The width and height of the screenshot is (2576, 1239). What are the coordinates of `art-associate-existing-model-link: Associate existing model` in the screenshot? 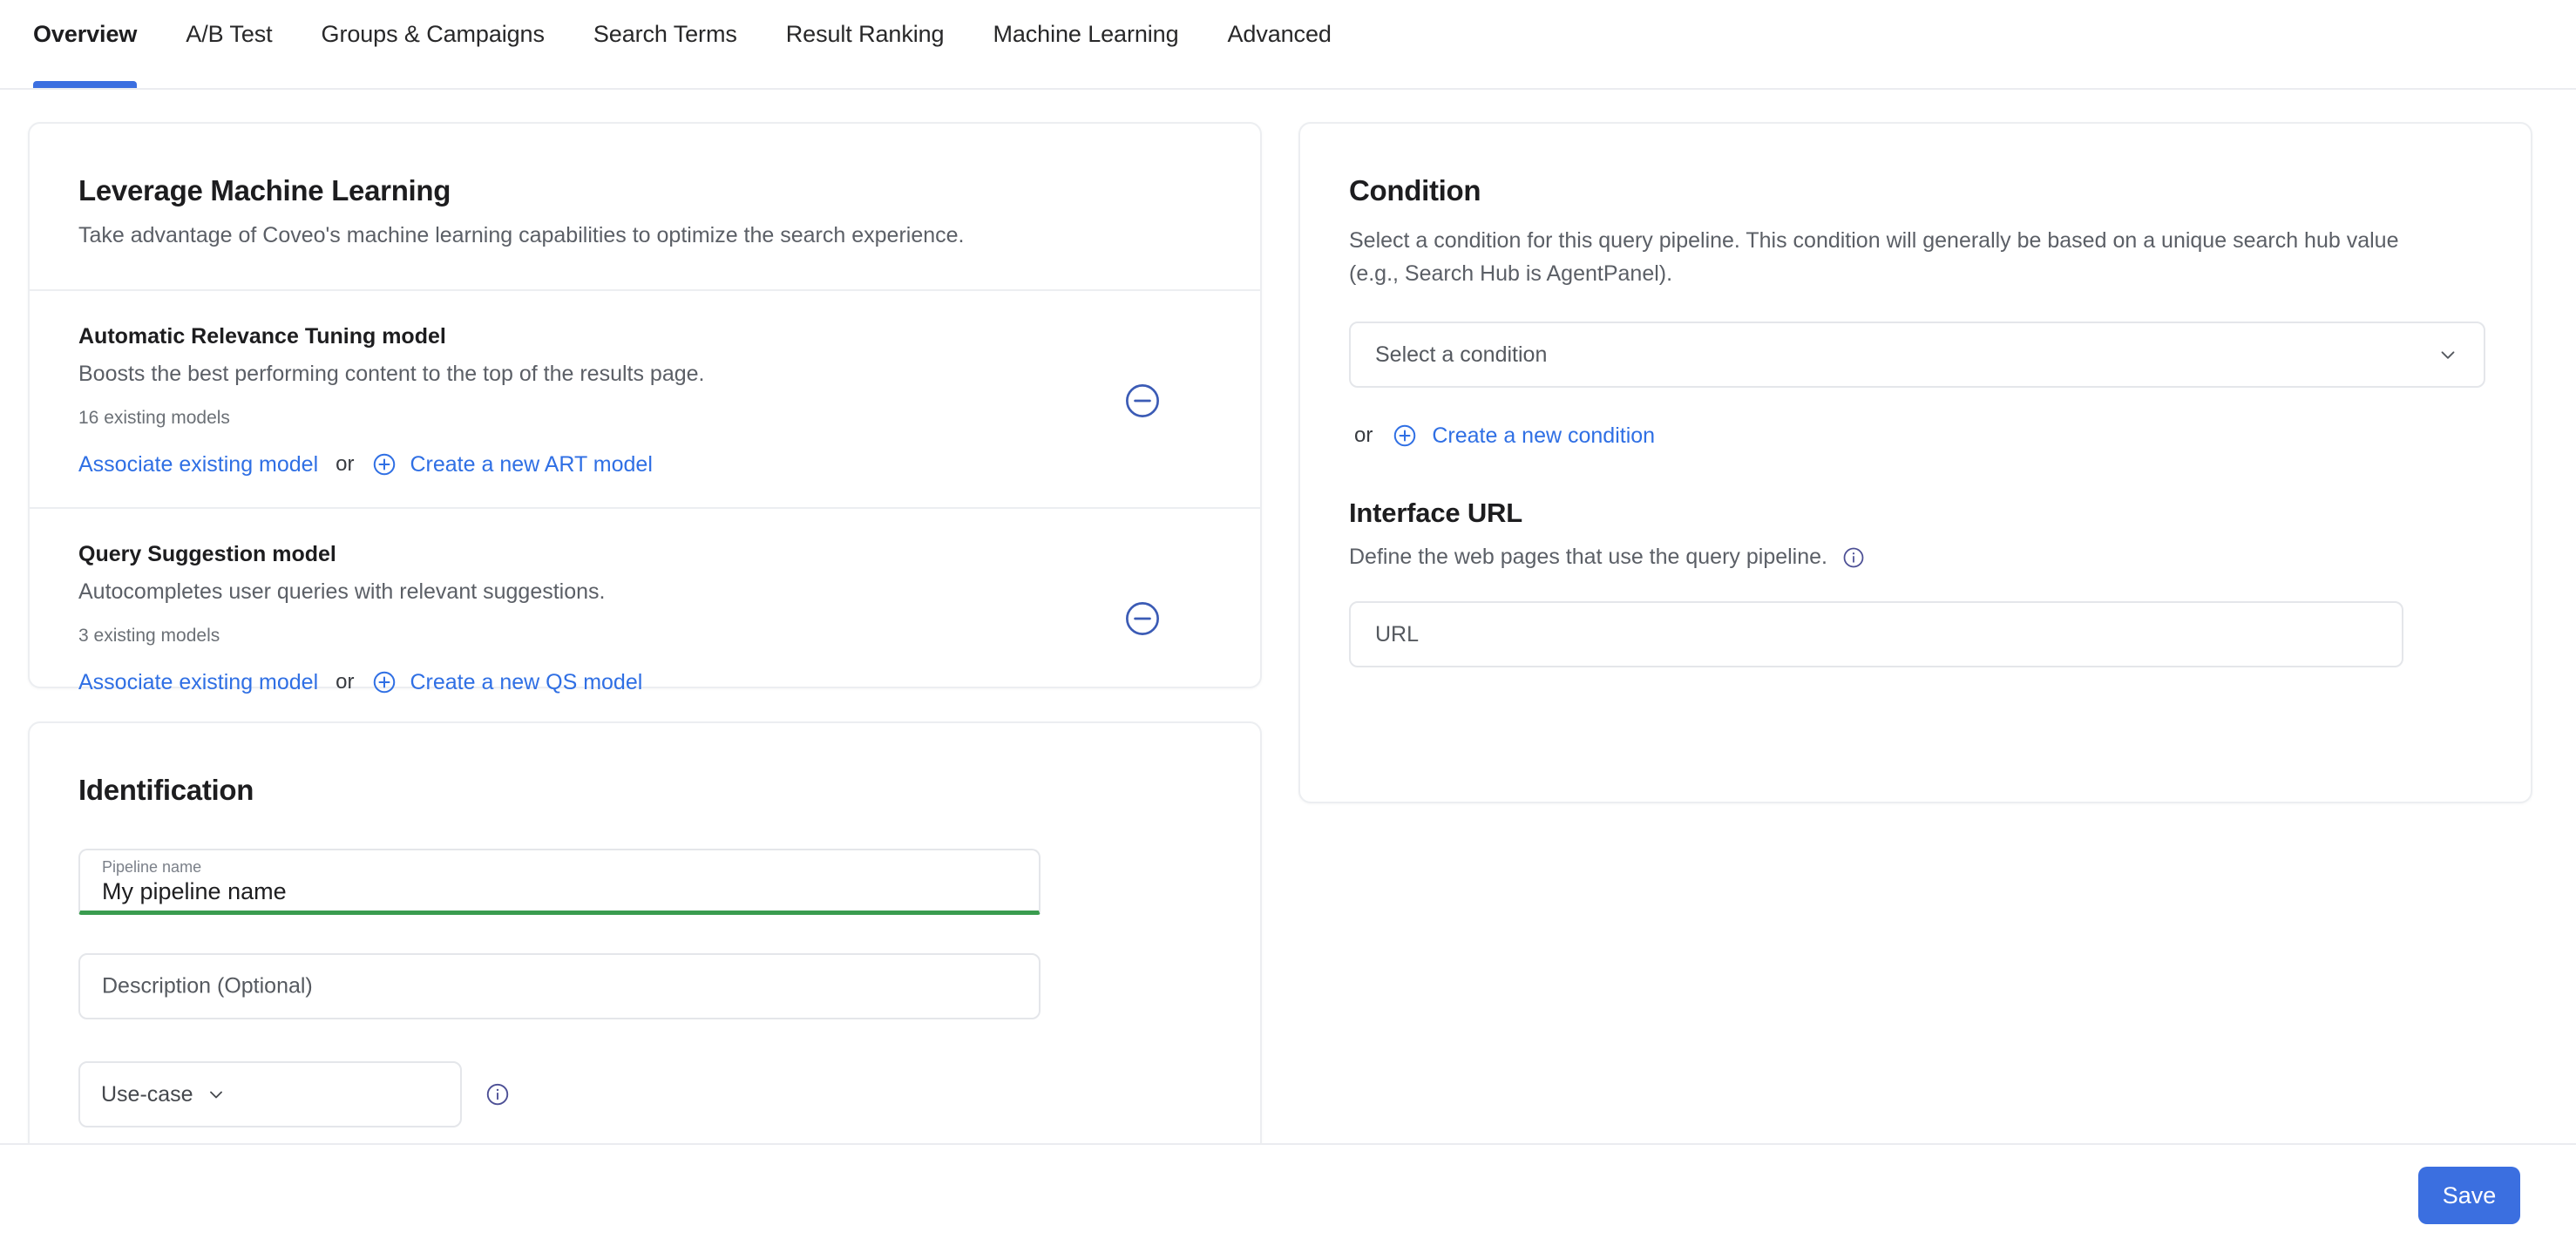 It's located at (198, 464).